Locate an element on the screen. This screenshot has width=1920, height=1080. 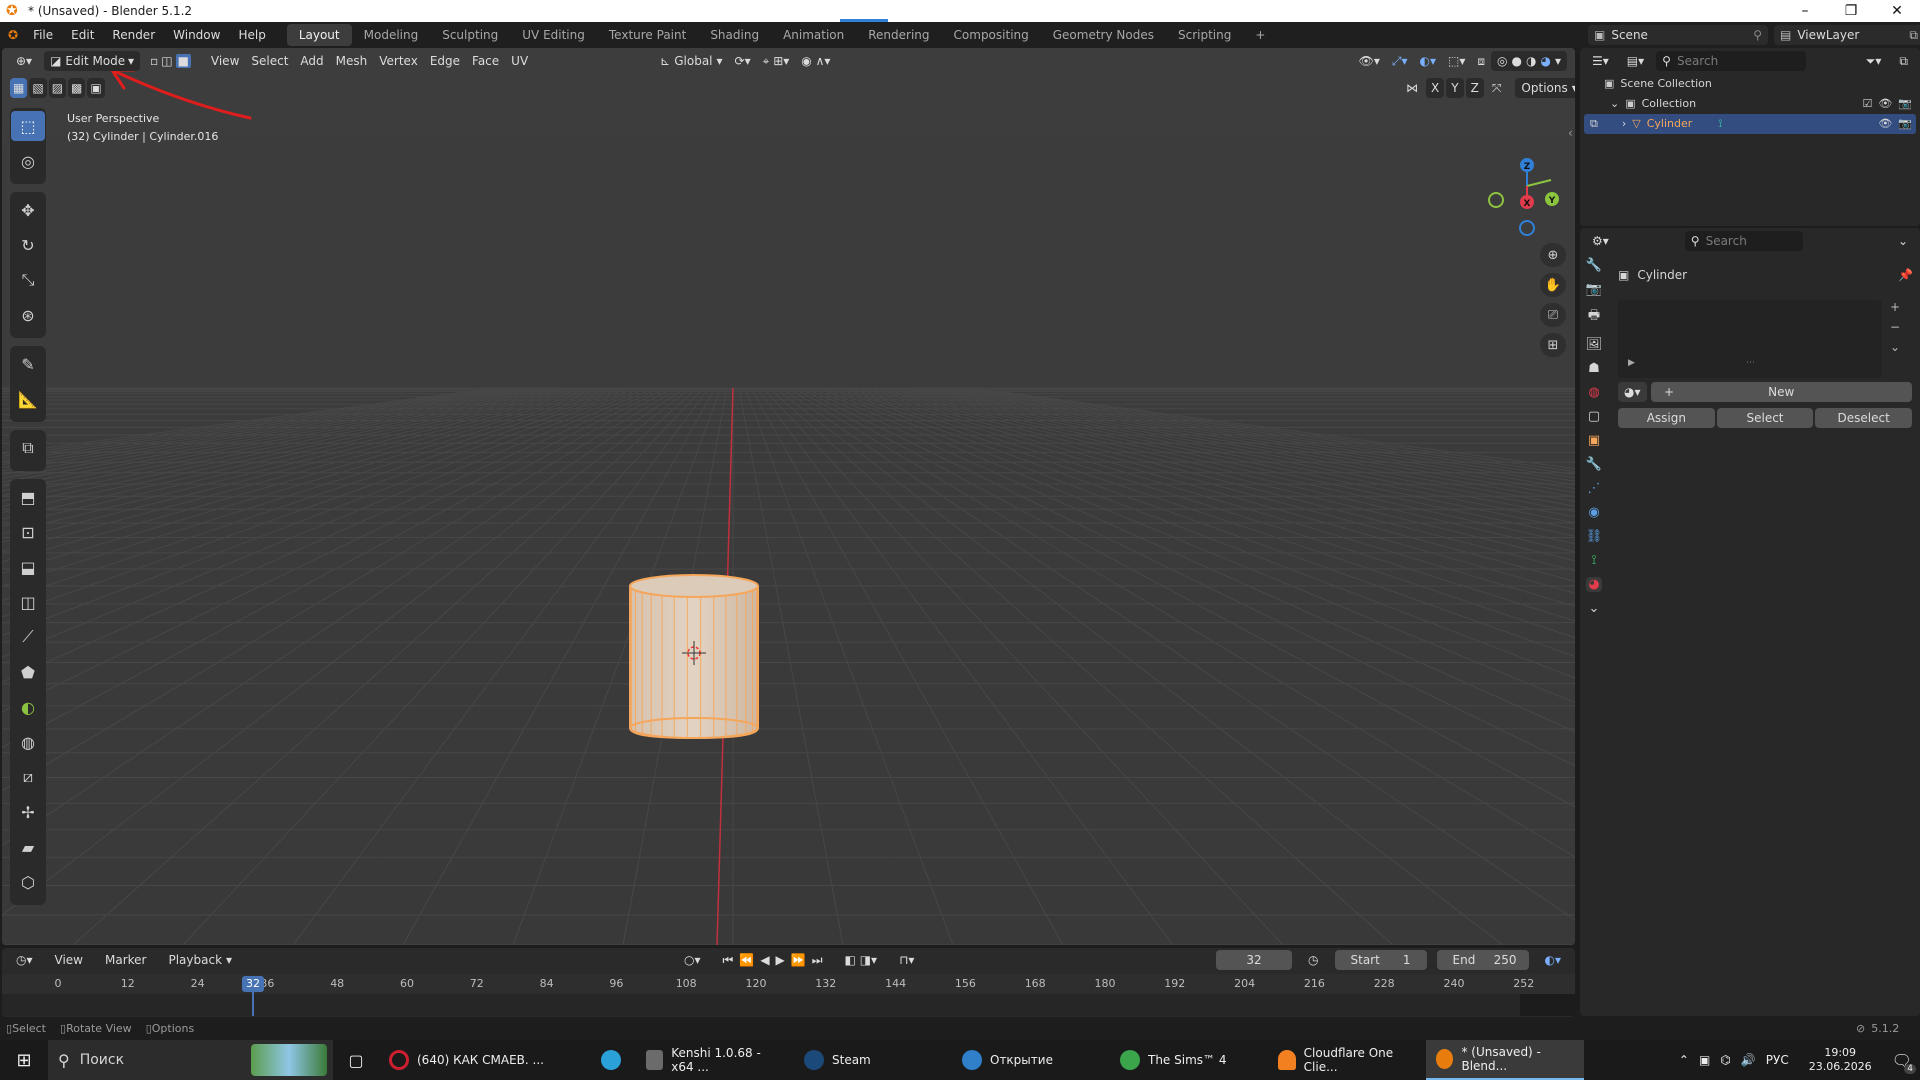
minimize-button: – is located at coordinates (1805, 11).